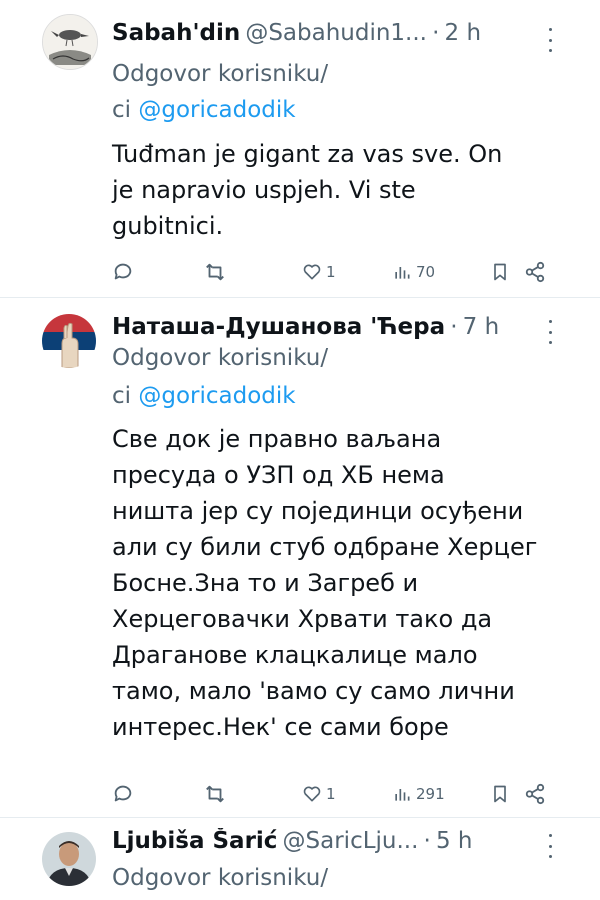 The height and width of the screenshot is (900, 600). What do you see at coordinates (454, 841) in the screenshot?
I see `timestamp: 5 h` at bounding box center [454, 841].